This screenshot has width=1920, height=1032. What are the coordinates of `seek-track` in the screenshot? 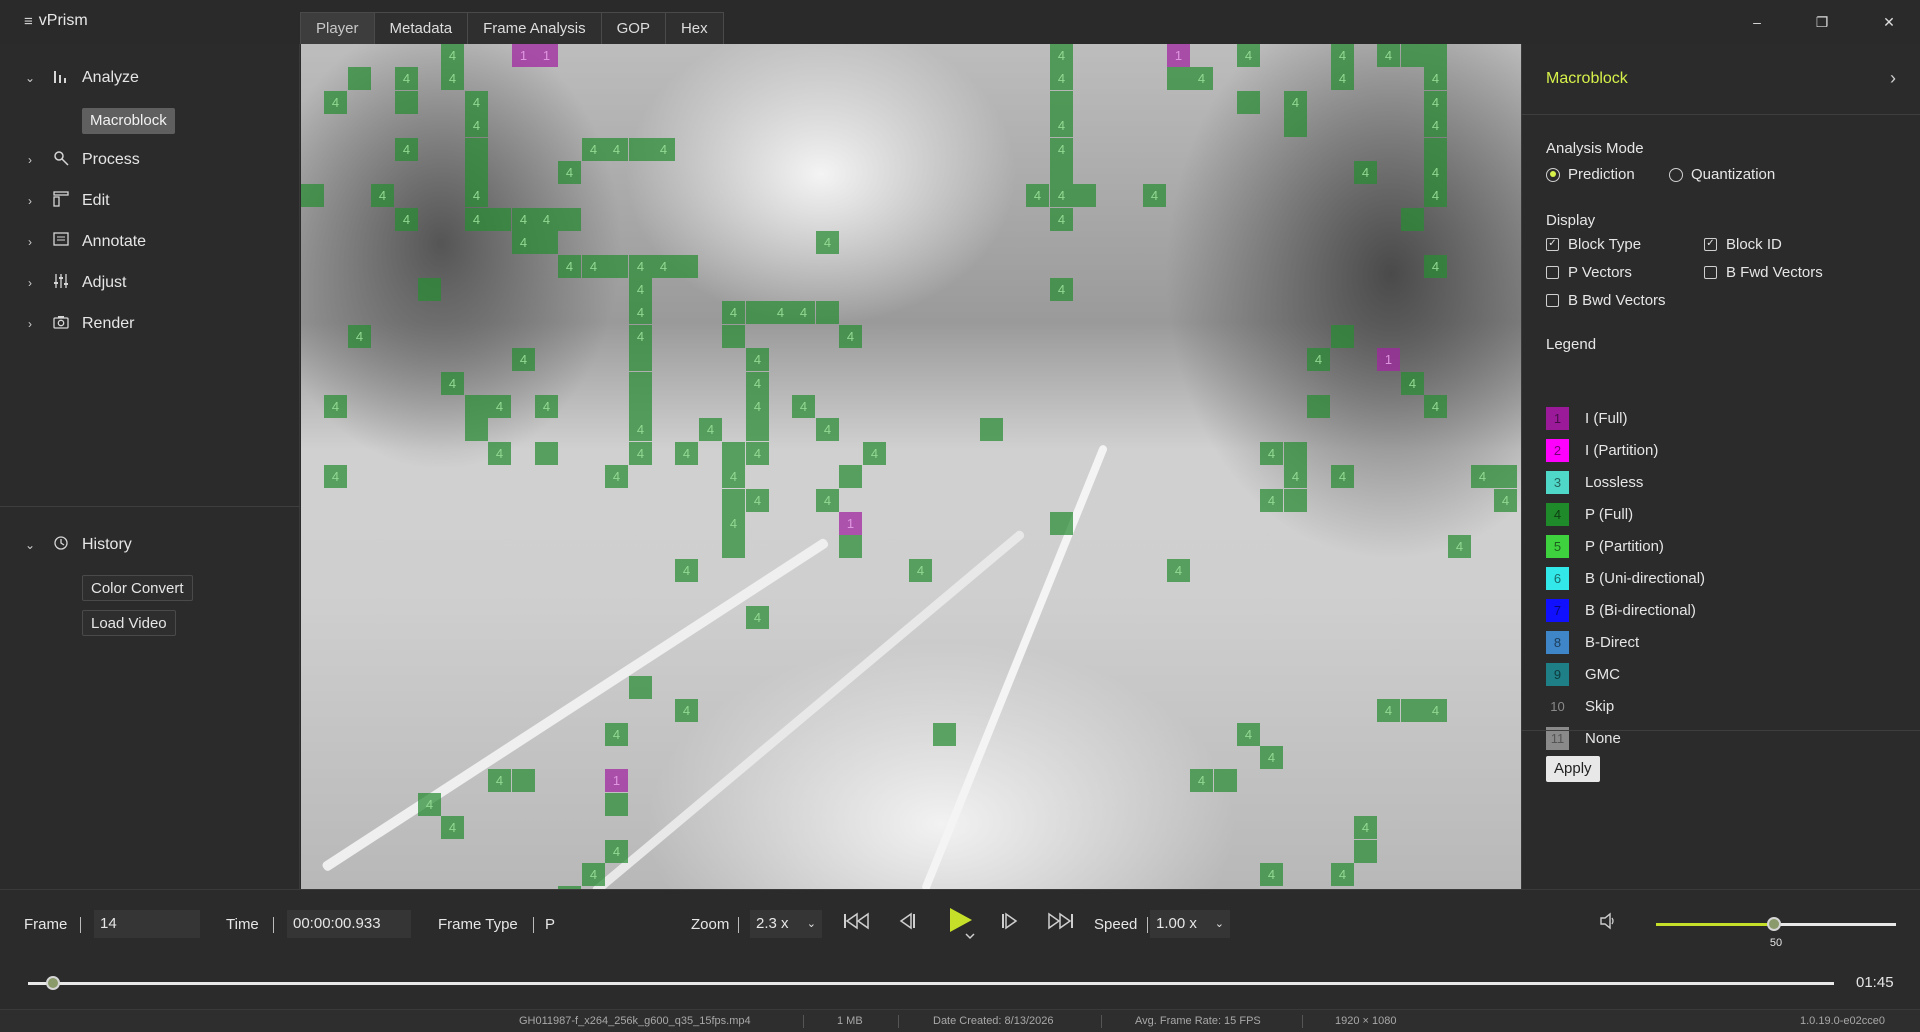 It's located at (931, 983).